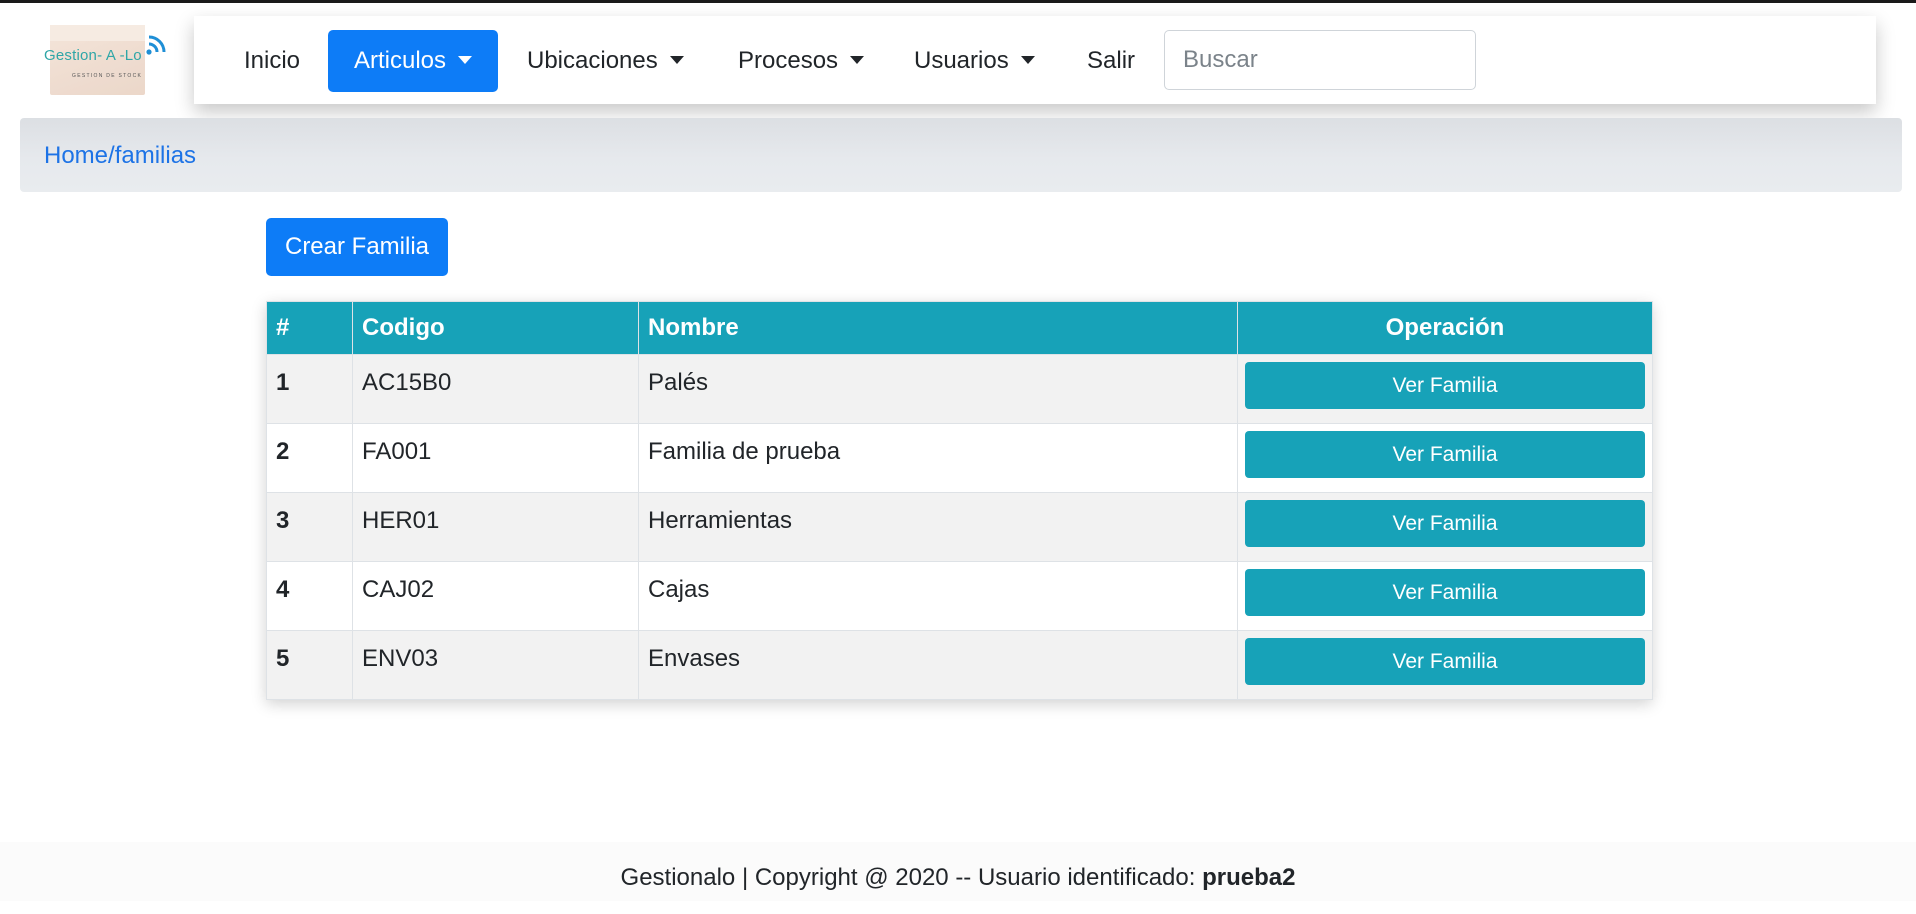 The height and width of the screenshot is (914, 1916). What do you see at coordinates (156, 45) in the screenshot?
I see `wifi-signal-icon` at bounding box center [156, 45].